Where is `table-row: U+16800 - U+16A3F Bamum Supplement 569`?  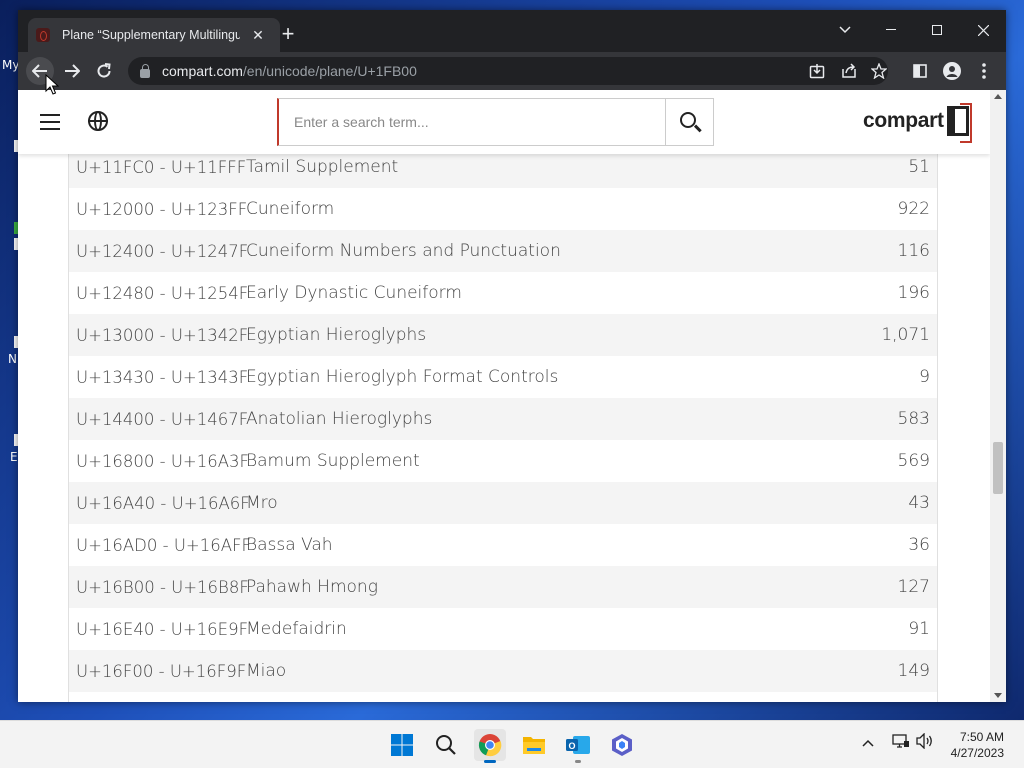
table-row: U+16800 - U+16A3F Bamum Supplement 569 is located at coordinates (503, 461).